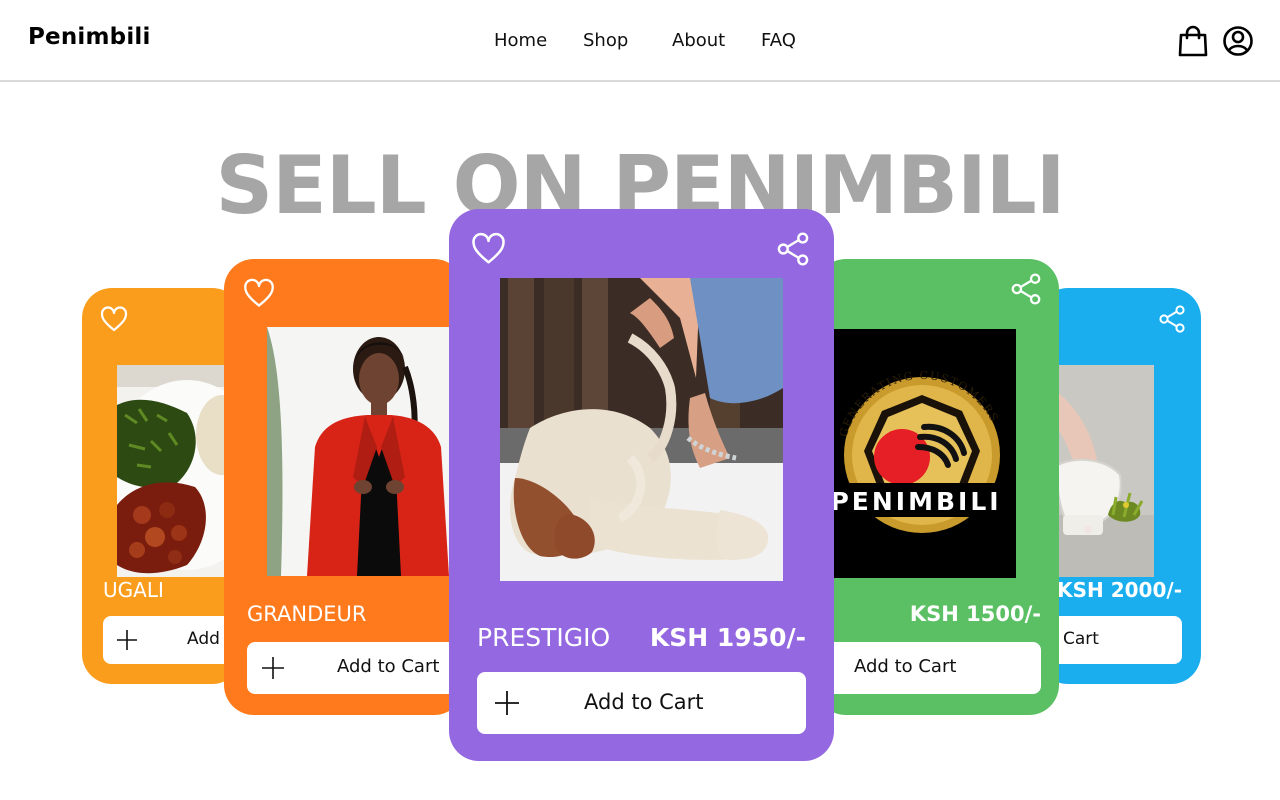  Describe the element at coordinates (162, 486) in the screenshot. I see `product-card-ugali: UGALI Add` at that location.